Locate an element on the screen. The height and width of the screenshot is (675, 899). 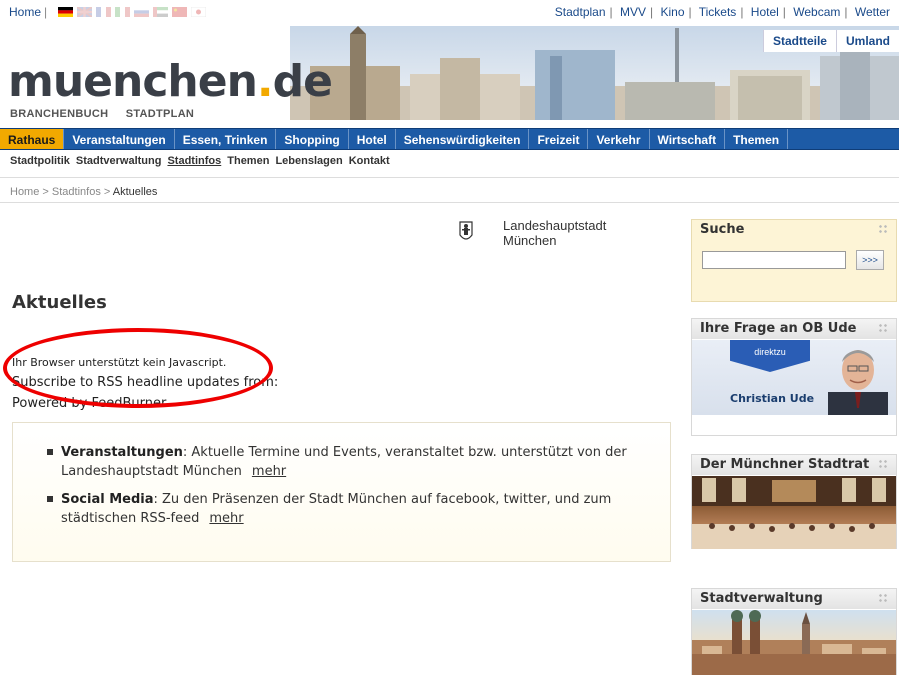
search-widget: Suche >>> is located at coordinates (794, 260).